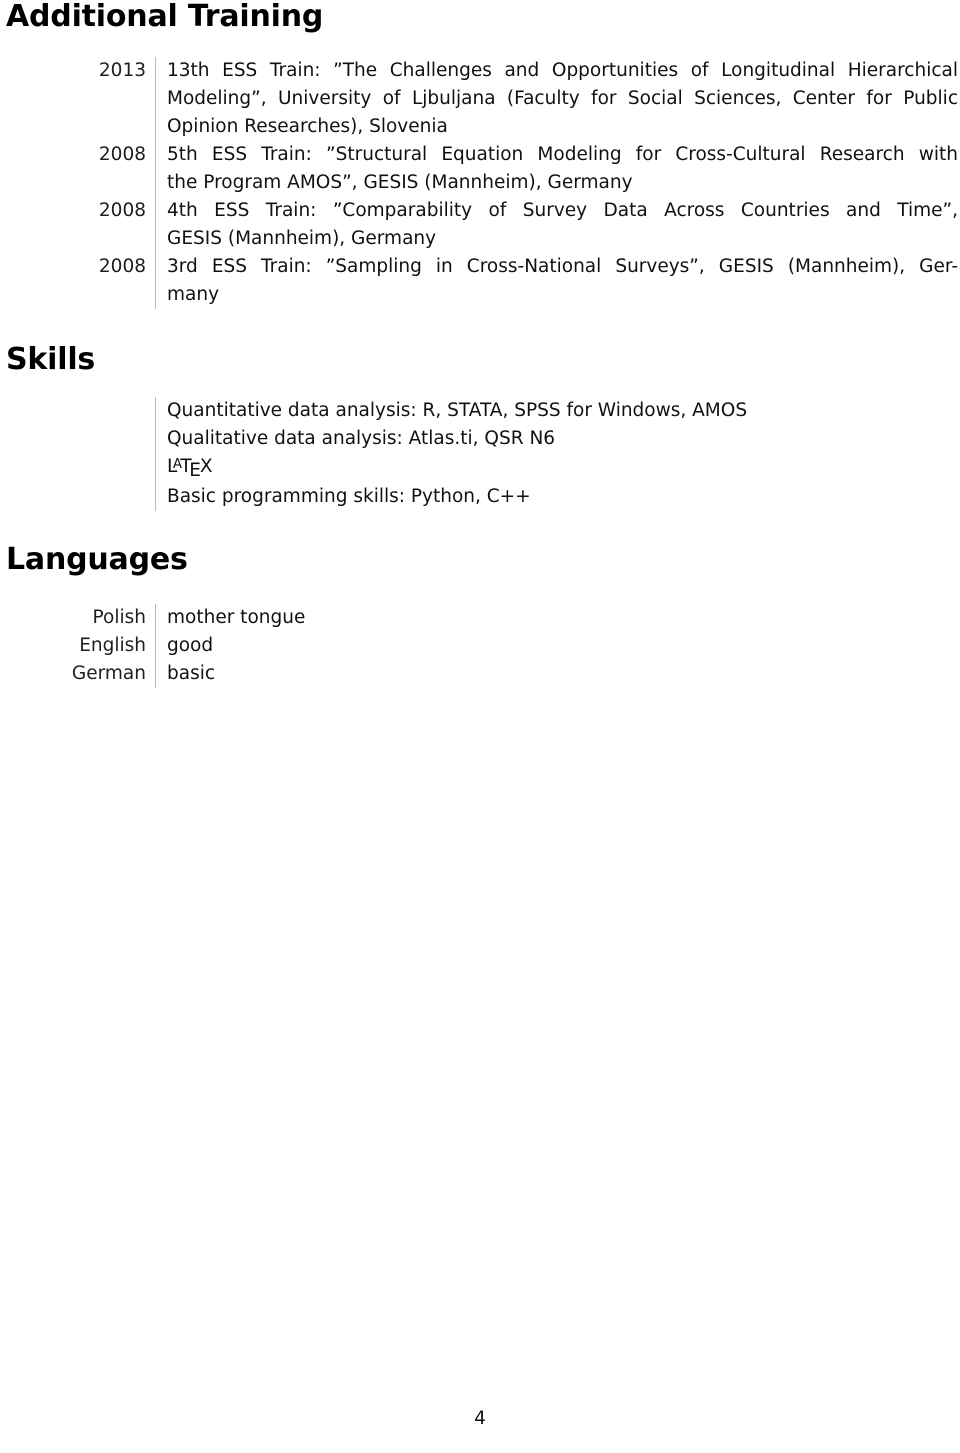  I want to click on section-heading-languages: Languages, so click(97, 559).